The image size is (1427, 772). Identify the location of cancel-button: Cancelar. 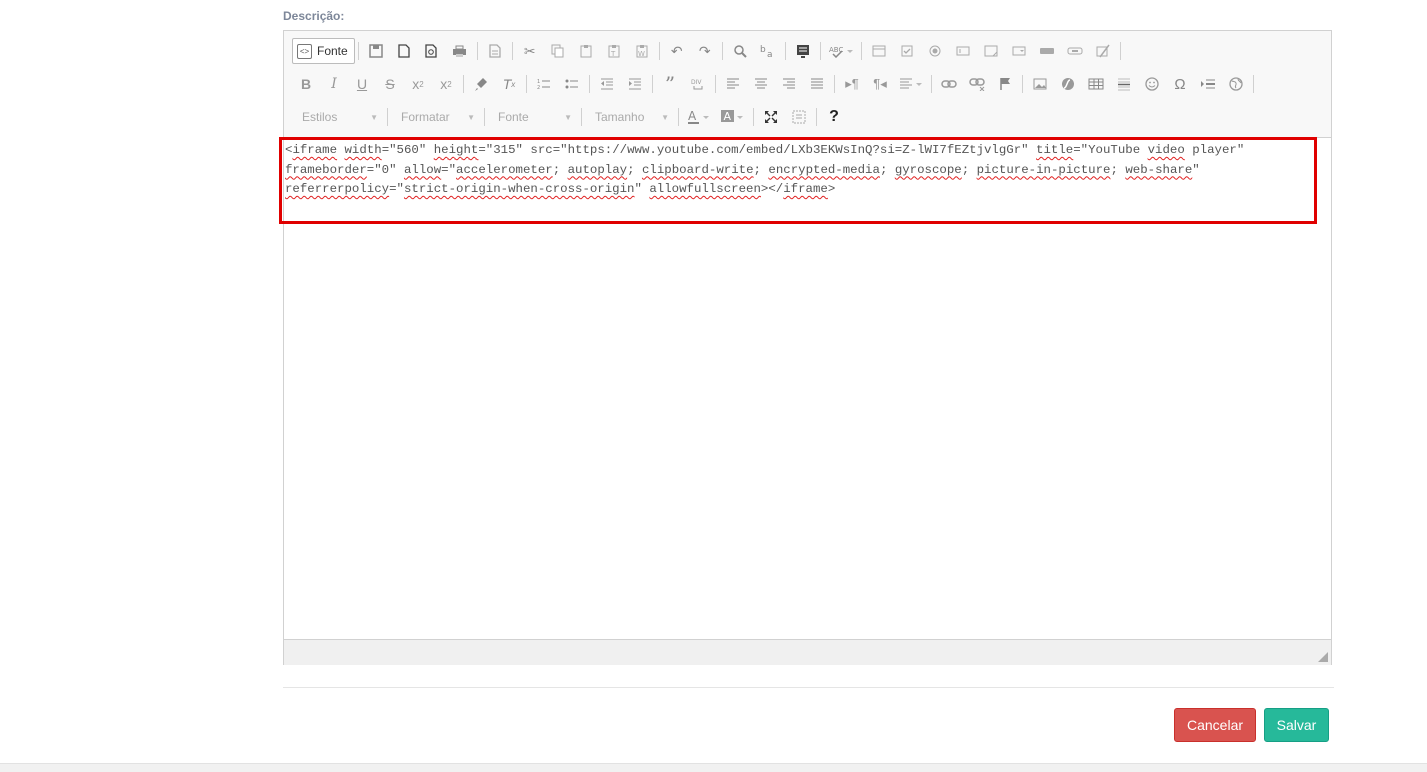
(1215, 725).